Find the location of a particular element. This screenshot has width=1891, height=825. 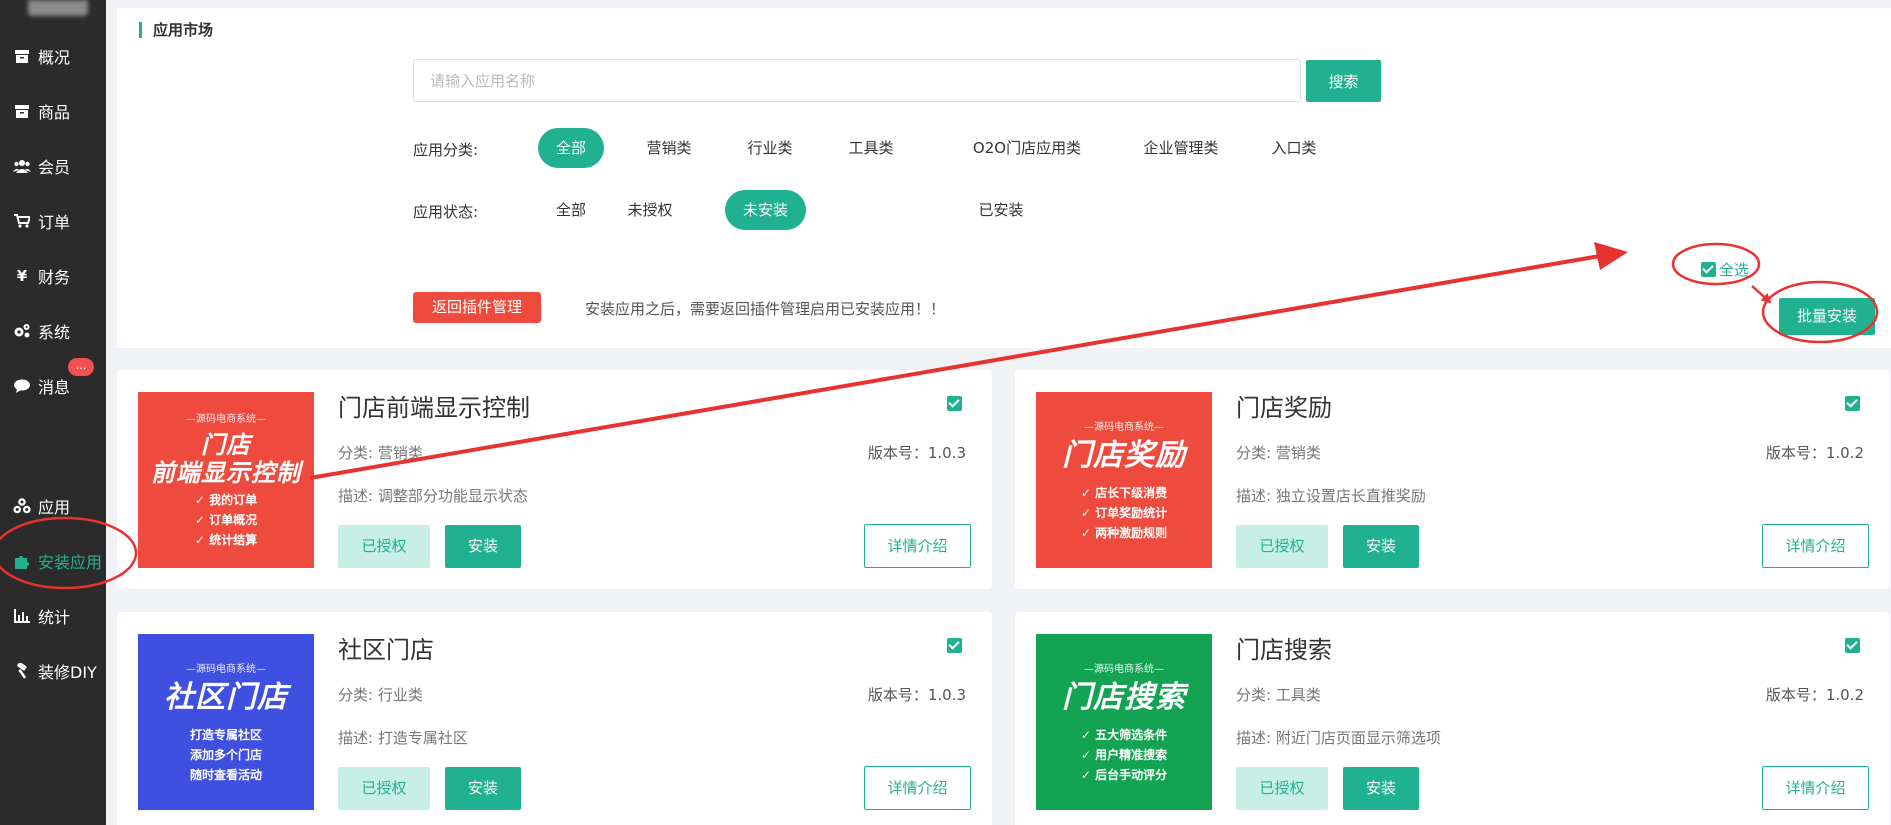

app-title: 门店前端显示控制 is located at coordinates (434, 408).